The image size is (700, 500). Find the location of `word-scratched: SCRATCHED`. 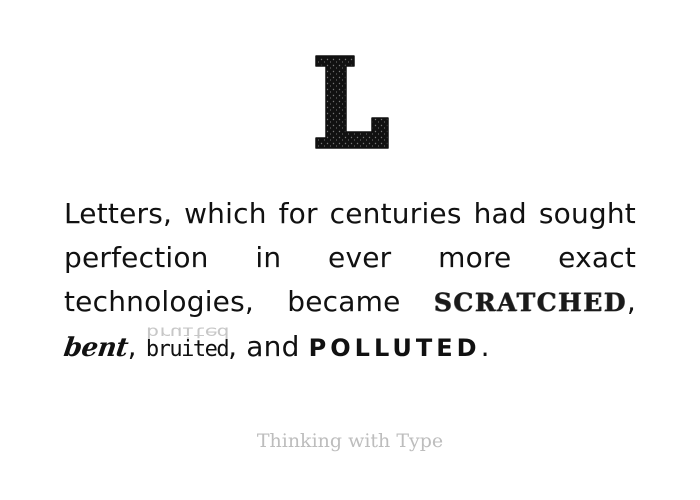

word-scratched: SCRATCHED is located at coordinates (530, 302).